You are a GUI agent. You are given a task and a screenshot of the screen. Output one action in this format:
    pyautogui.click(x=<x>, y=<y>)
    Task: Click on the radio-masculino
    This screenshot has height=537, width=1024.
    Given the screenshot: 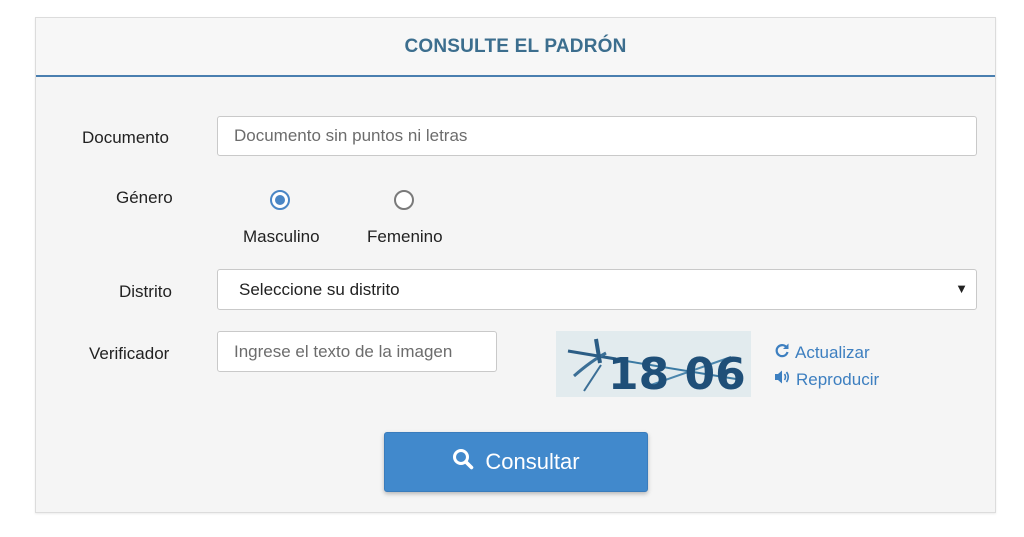 What is the action you would take?
    pyautogui.click(x=280, y=200)
    